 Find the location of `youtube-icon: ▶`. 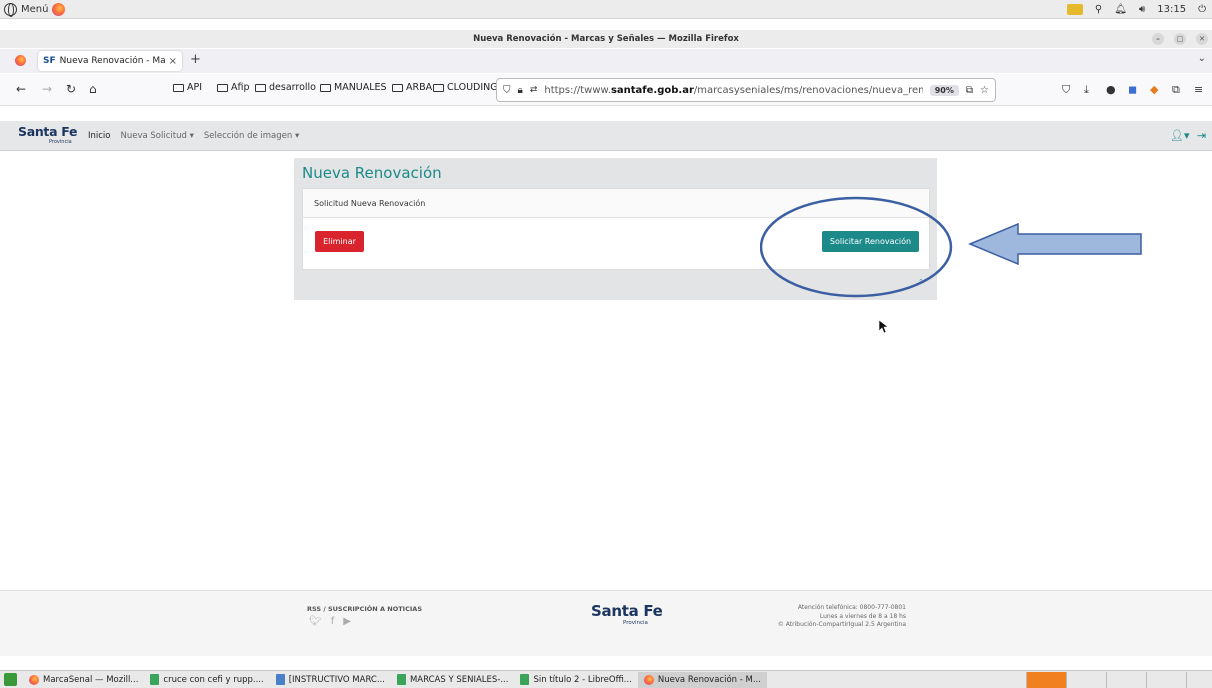

youtube-icon: ▶ is located at coordinates (347, 621).